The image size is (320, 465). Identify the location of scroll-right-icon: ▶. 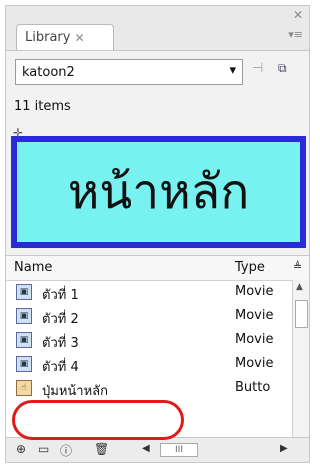
(284, 448).